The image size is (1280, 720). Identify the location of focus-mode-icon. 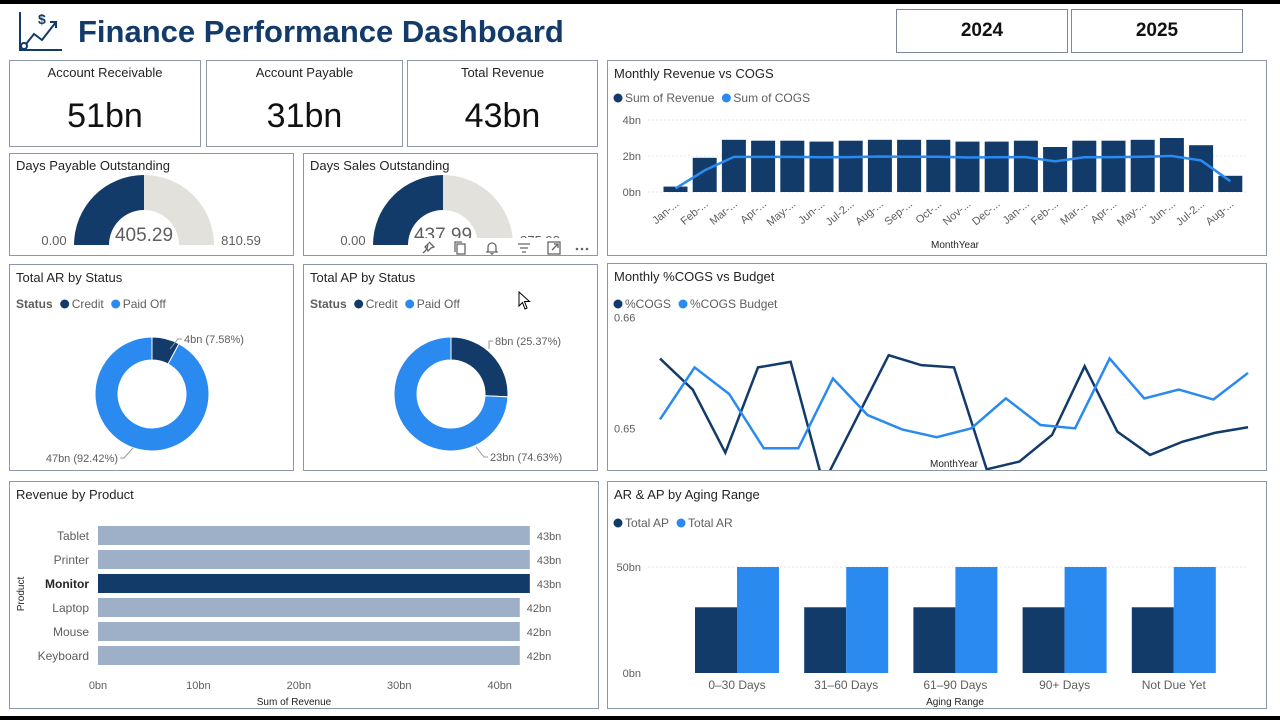
(554, 248).